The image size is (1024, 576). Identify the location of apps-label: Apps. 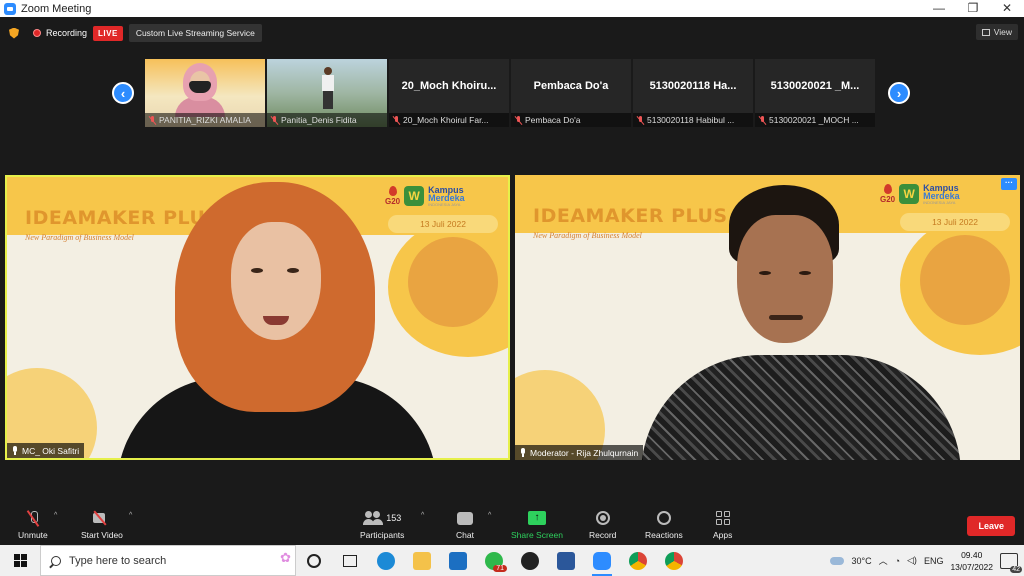
(723, 535).